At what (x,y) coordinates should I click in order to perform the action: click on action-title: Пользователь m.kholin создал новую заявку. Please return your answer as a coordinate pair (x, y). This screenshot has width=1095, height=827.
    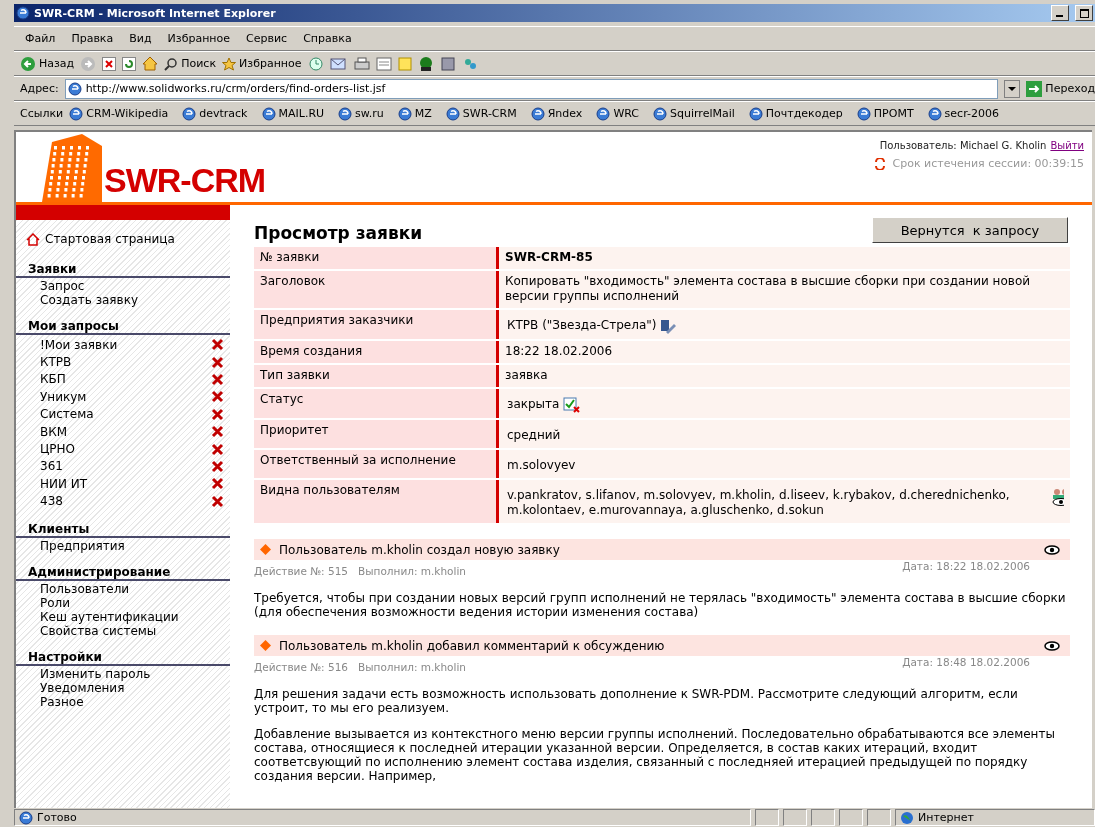
    Looking at the image, I should click on (420, 549).